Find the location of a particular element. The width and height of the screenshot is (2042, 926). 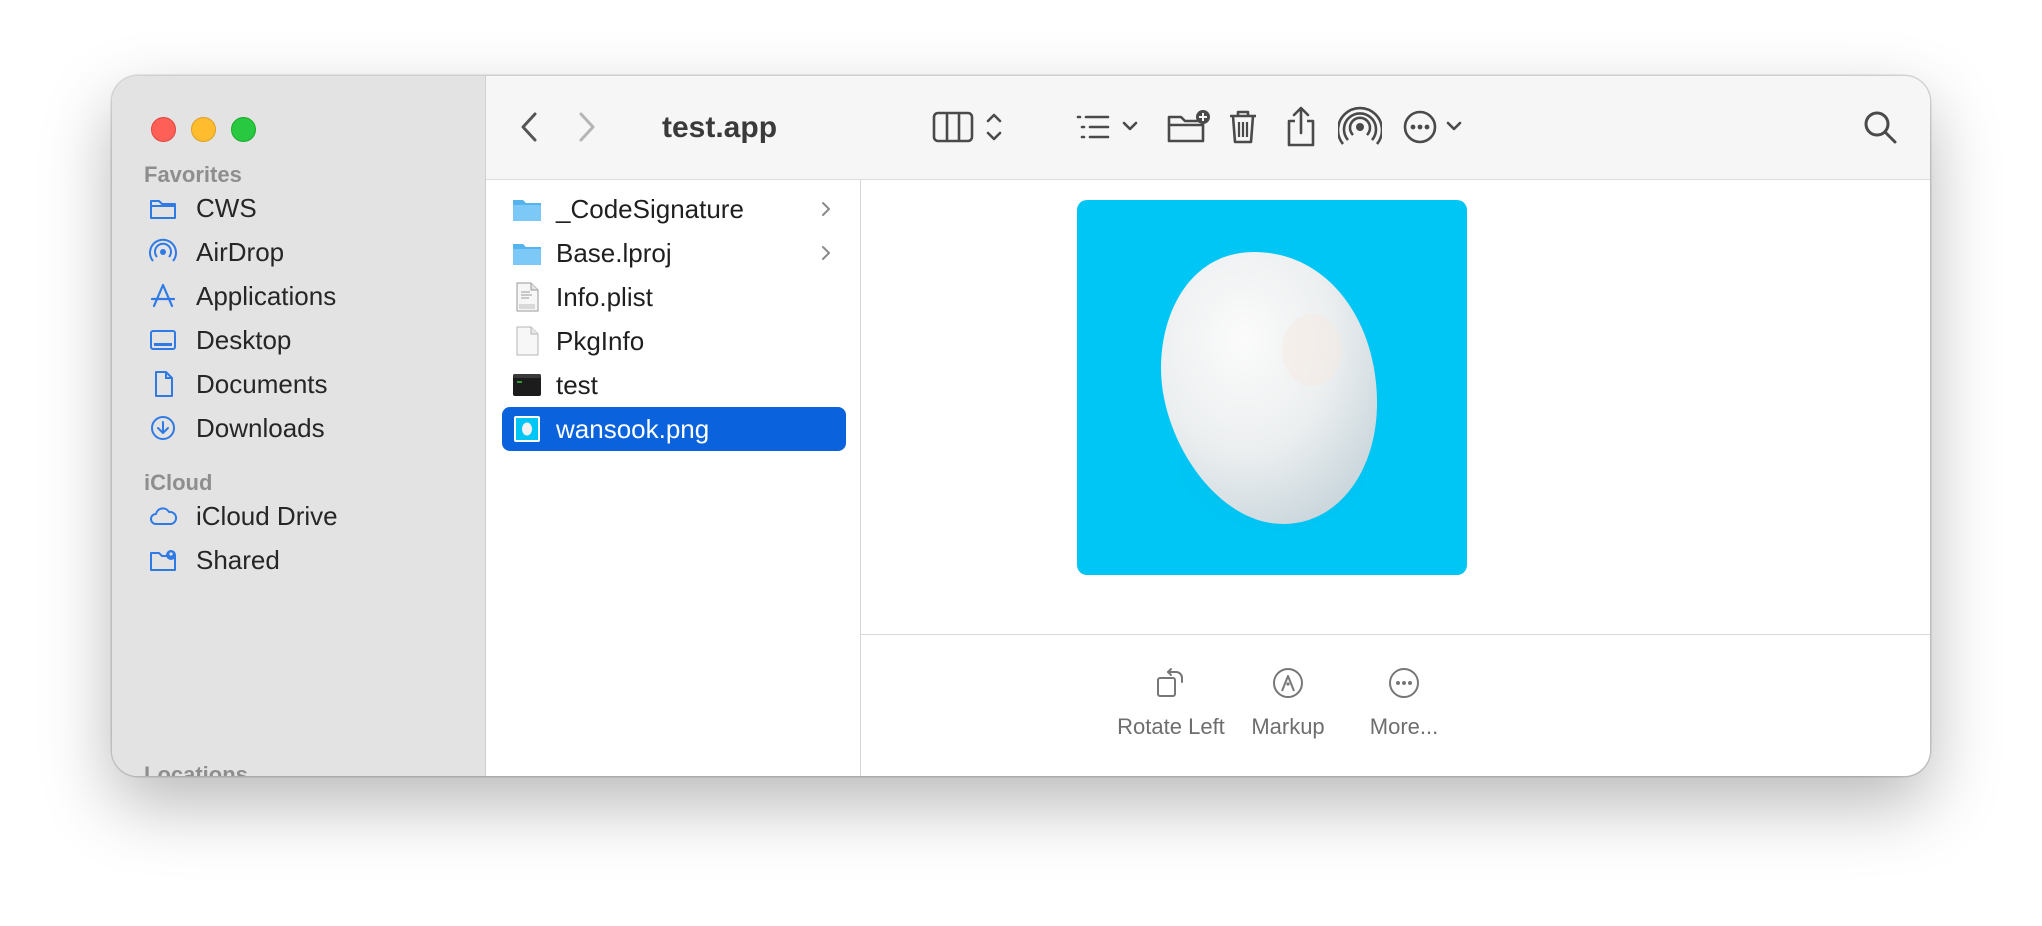

file-row-wansook-png: wansook.png is located at coordinates (674, 429).